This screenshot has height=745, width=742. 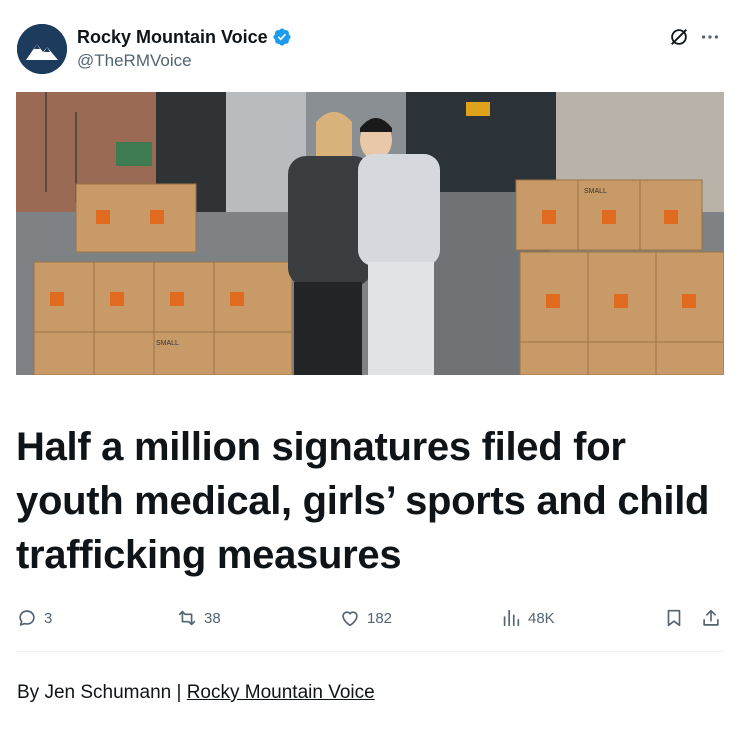 What do you see at coordinates (370, 651) in the screenshot?
I see `divider` at bounding box center [370, 651].